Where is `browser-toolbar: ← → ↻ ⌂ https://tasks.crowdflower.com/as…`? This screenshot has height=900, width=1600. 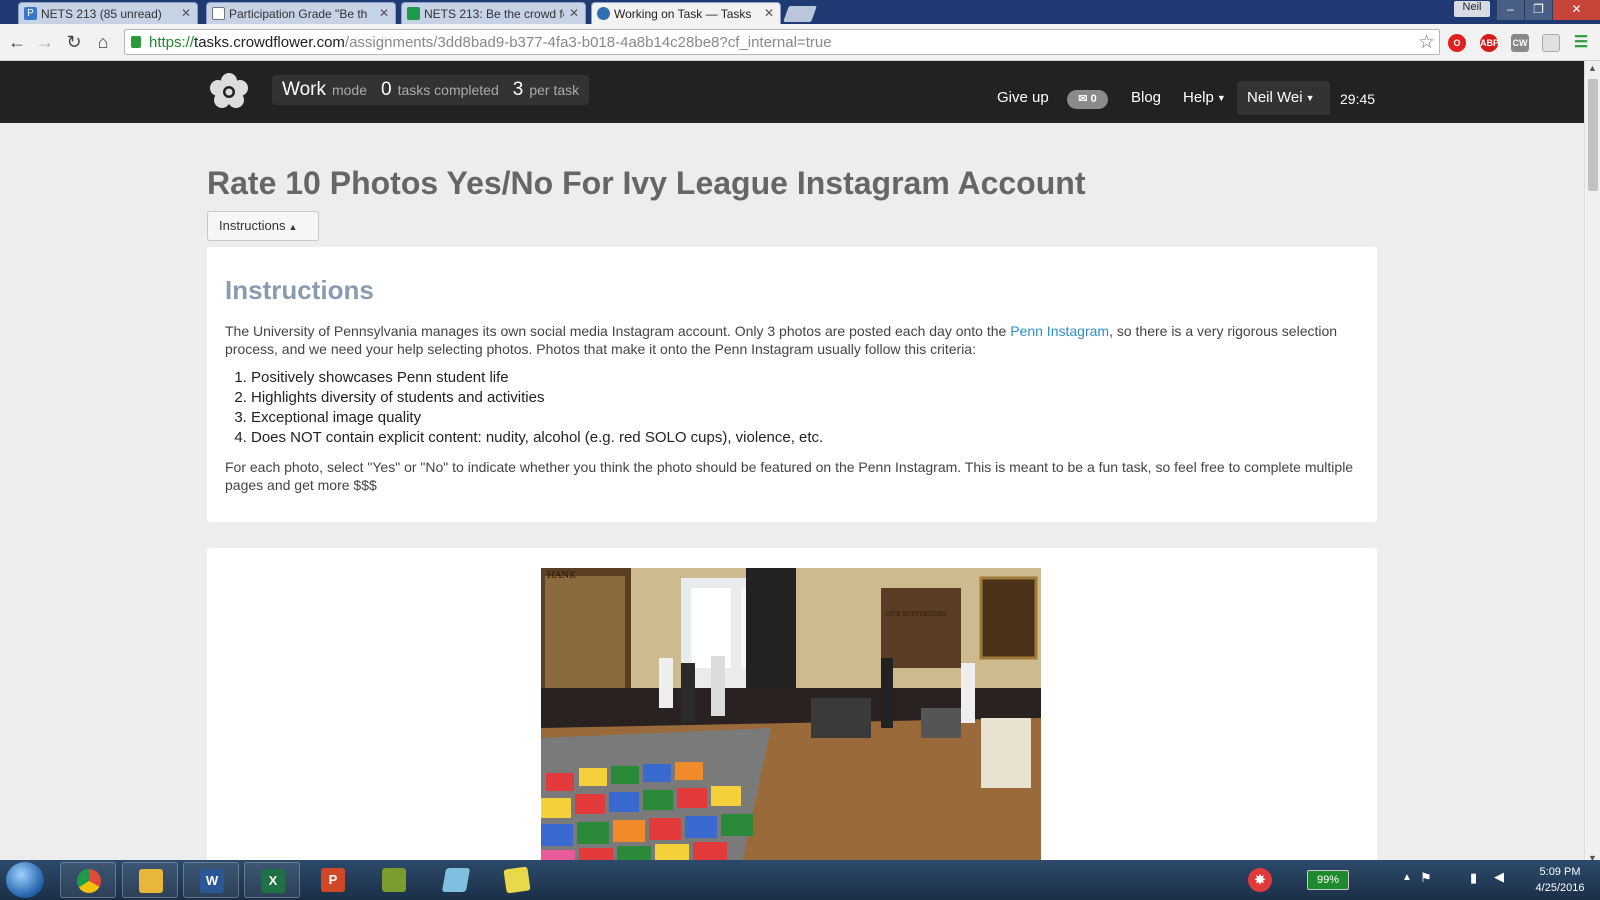
browser-toolbar: ← → ↻ ⌂ https://tasks.crowdflower.com/as… is located at coordinates (800, 42).